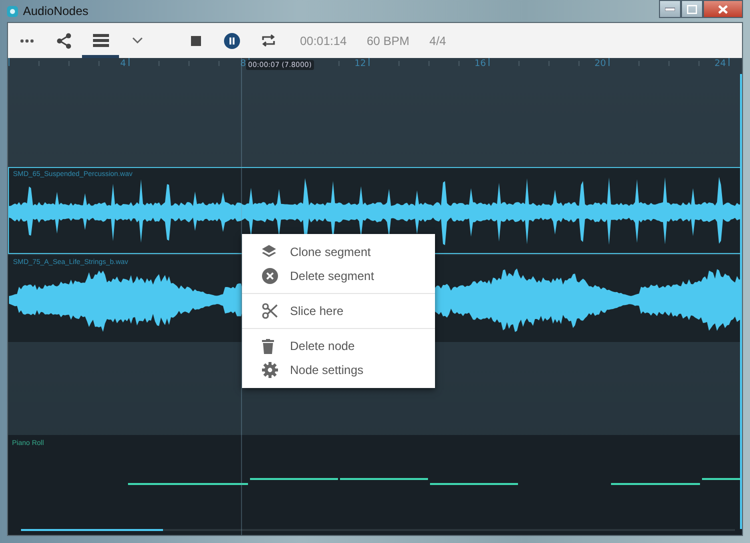  Describe the element at coordinates (122, 64) in the screenshot. I see `ruler-label: 4` at that location.